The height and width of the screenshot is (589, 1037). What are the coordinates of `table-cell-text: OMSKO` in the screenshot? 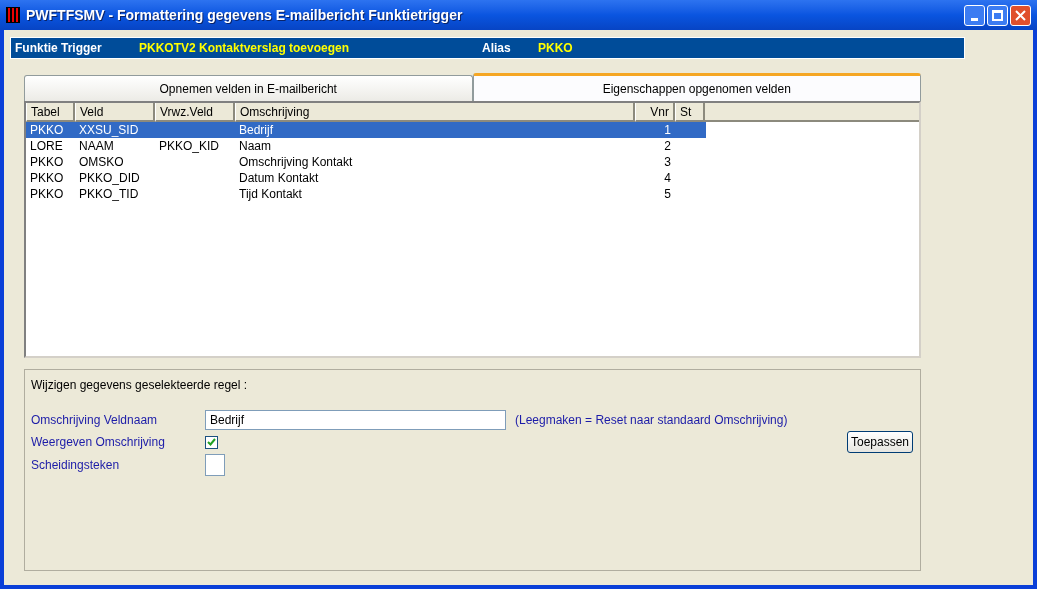 It's located at (101, 162).